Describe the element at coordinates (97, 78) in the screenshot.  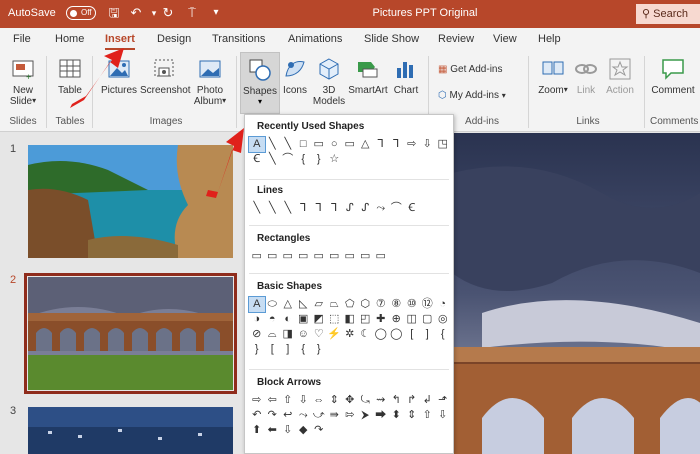
I see `arrow-to-insert-tab` at that location.